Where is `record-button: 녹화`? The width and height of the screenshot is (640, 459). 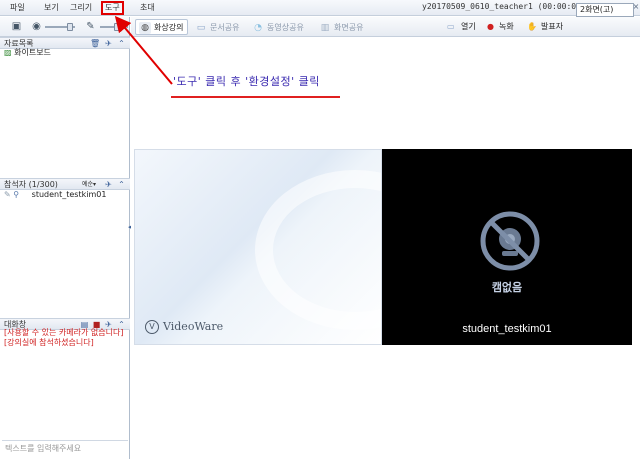
record-button: 녹화 is located at coordinates (506, 27).